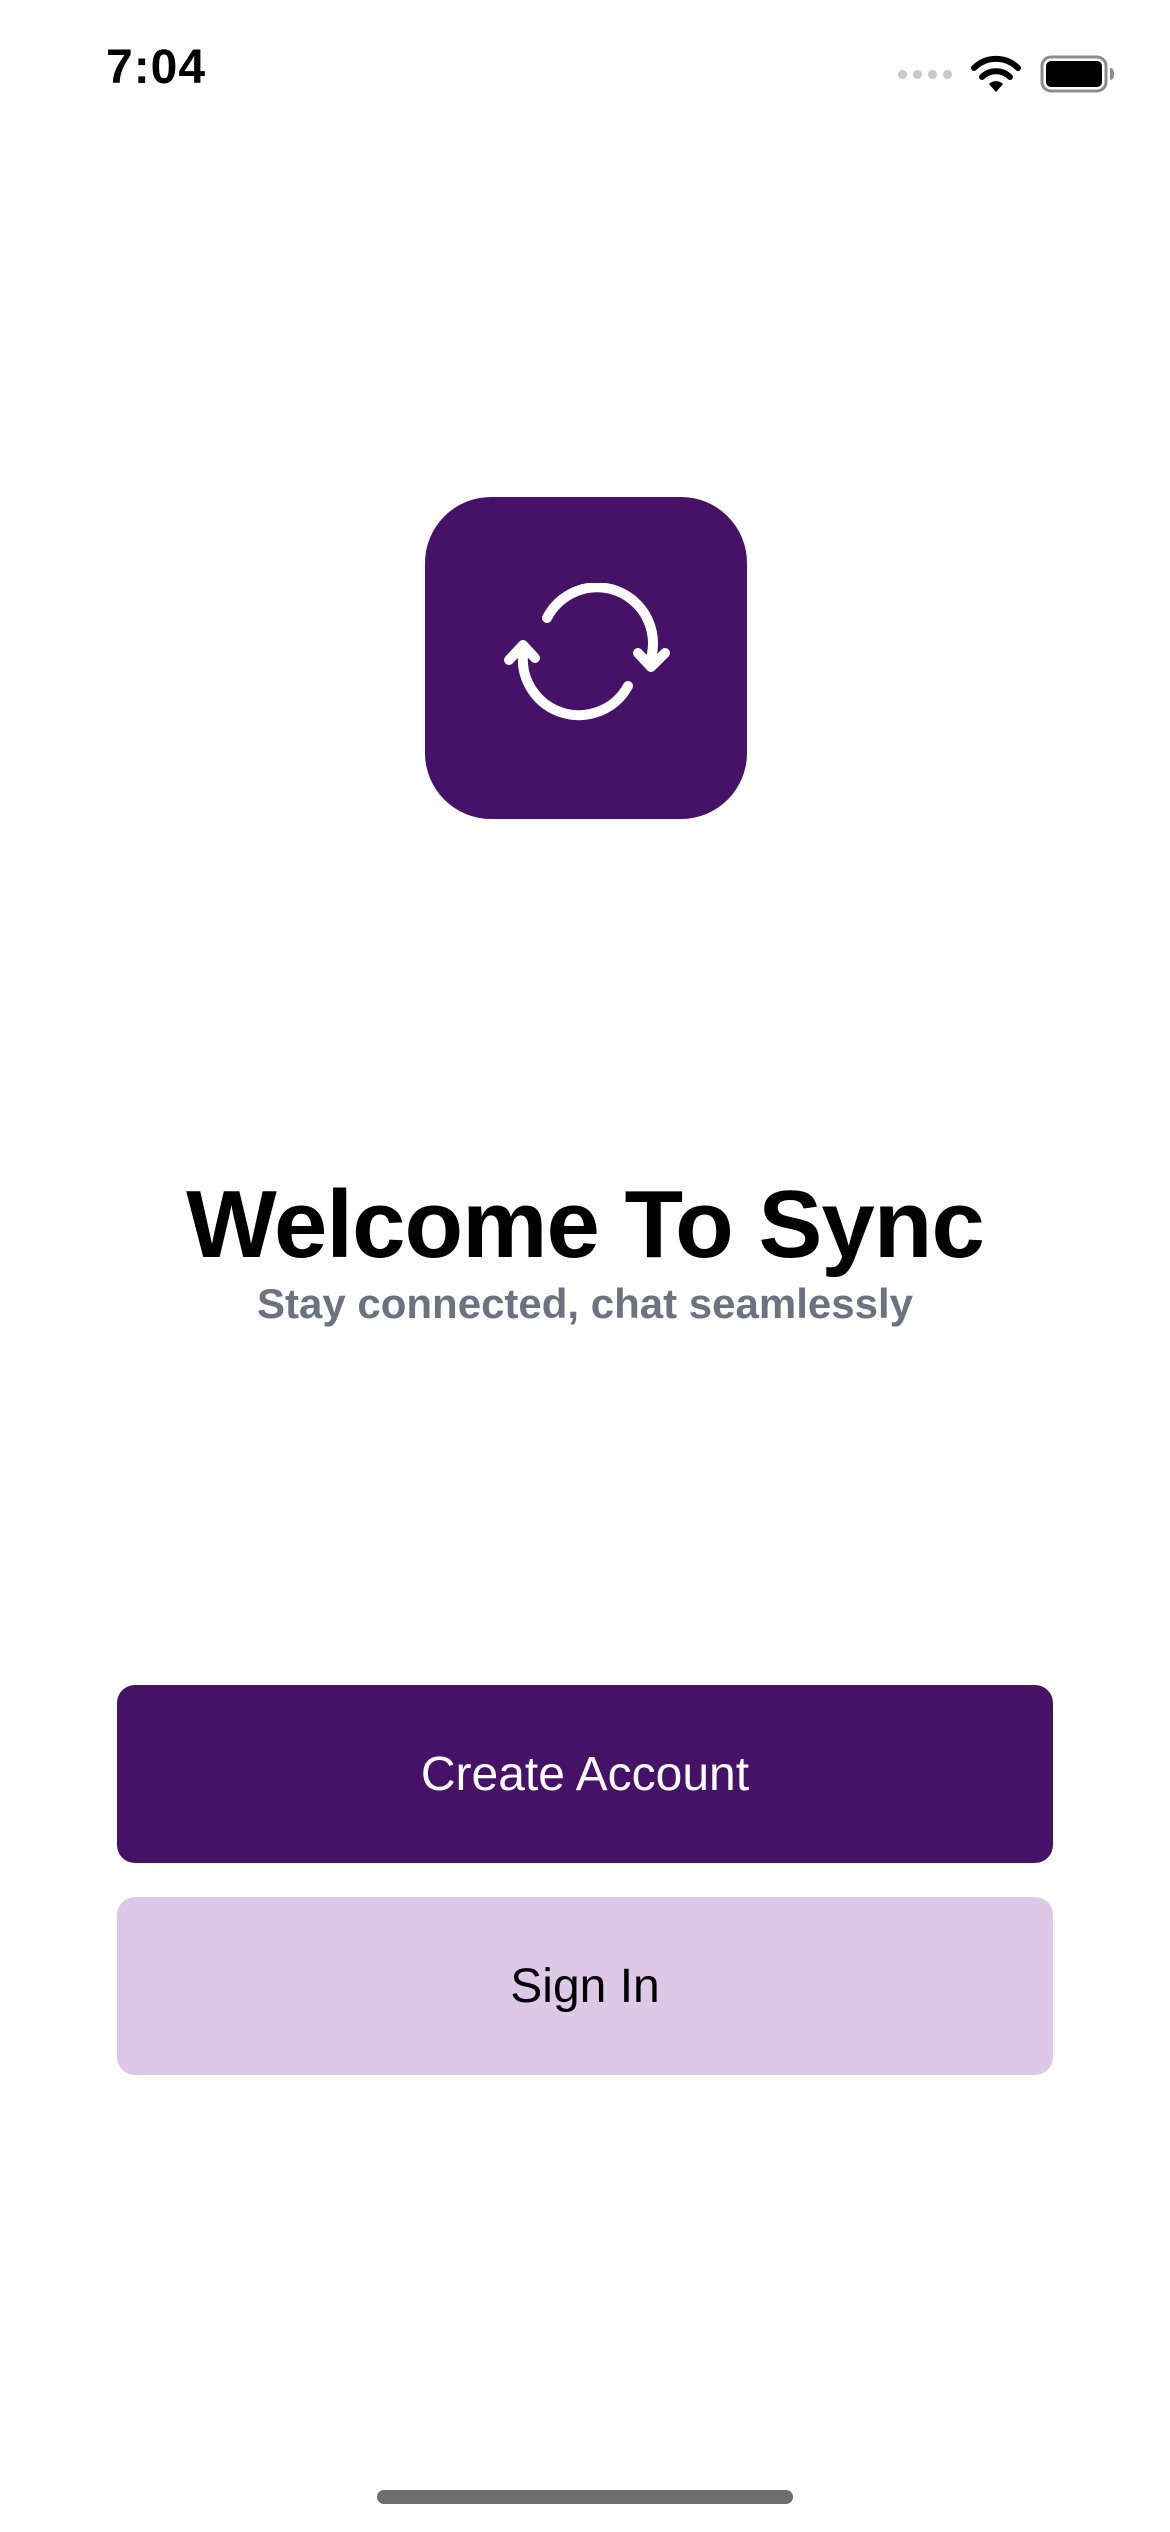 Image resolution: width=1170 pixels, height=2532 pixels. I want to click on status-indicators, so click(1007, 74).